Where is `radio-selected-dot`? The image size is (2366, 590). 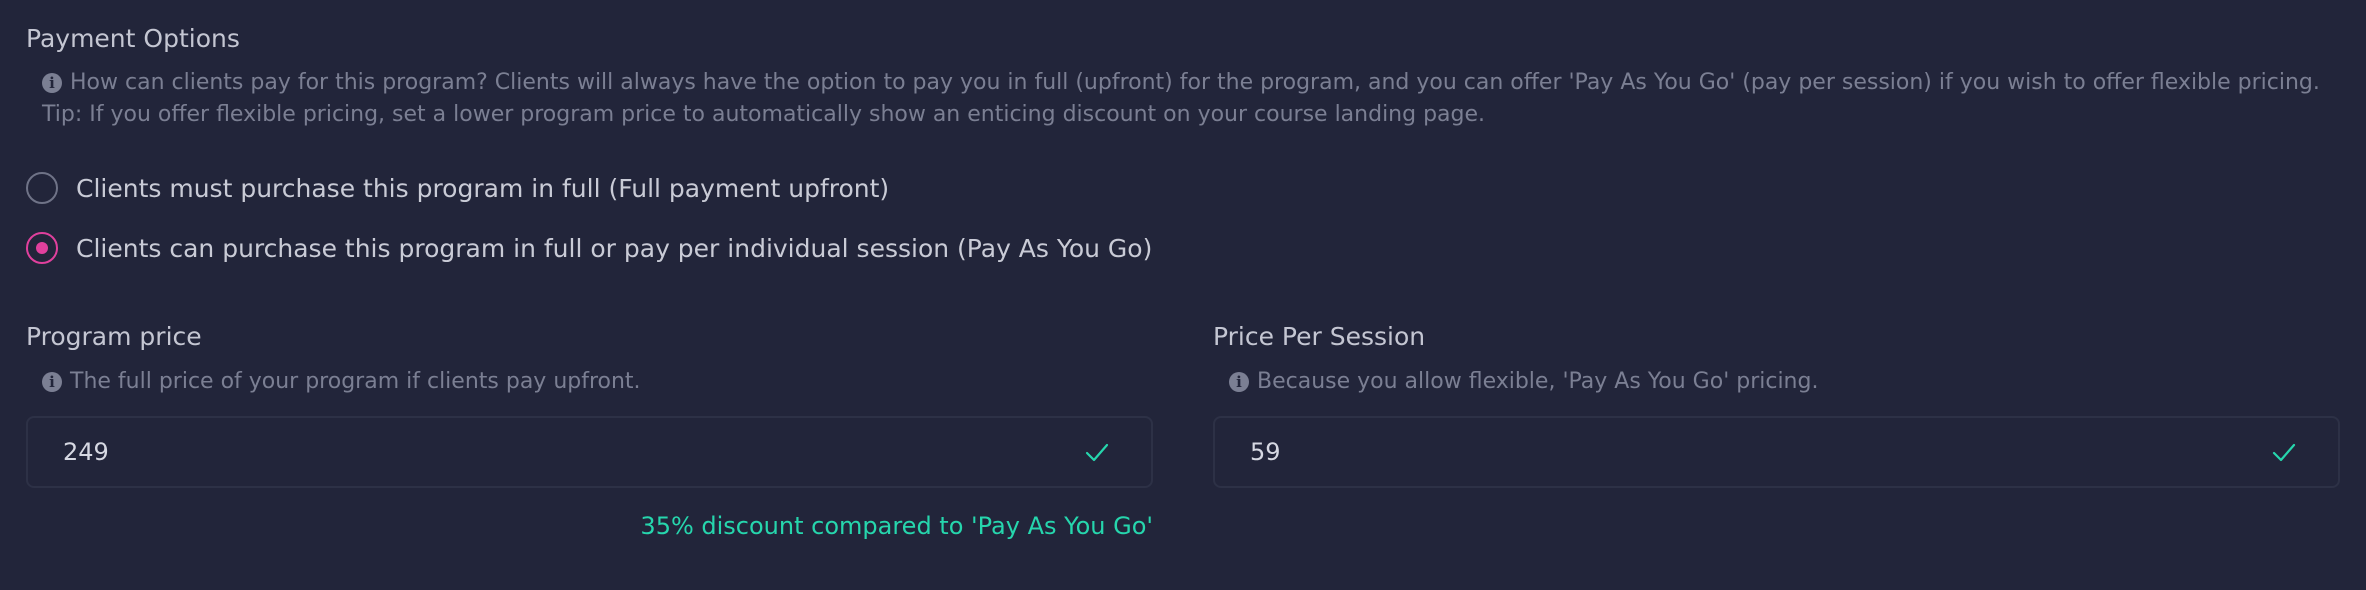
radio-selected-dot is located at coordinates (42, 248).